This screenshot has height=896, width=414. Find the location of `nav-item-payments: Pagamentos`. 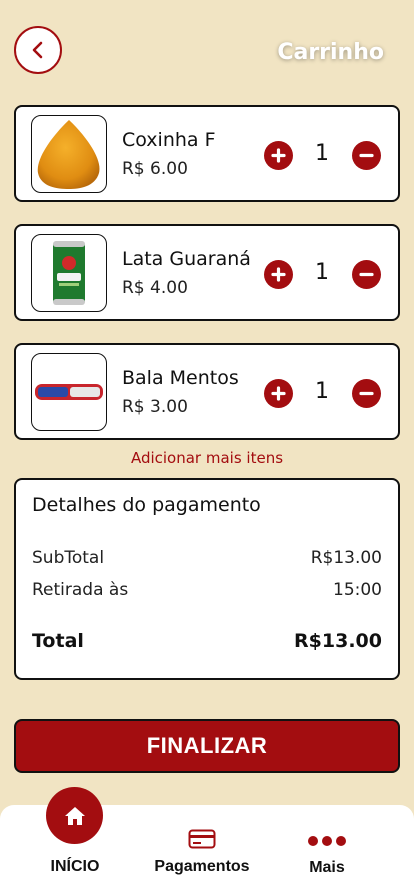

nav-item-payments: Pagamentos is located at coordinates (202, 852).